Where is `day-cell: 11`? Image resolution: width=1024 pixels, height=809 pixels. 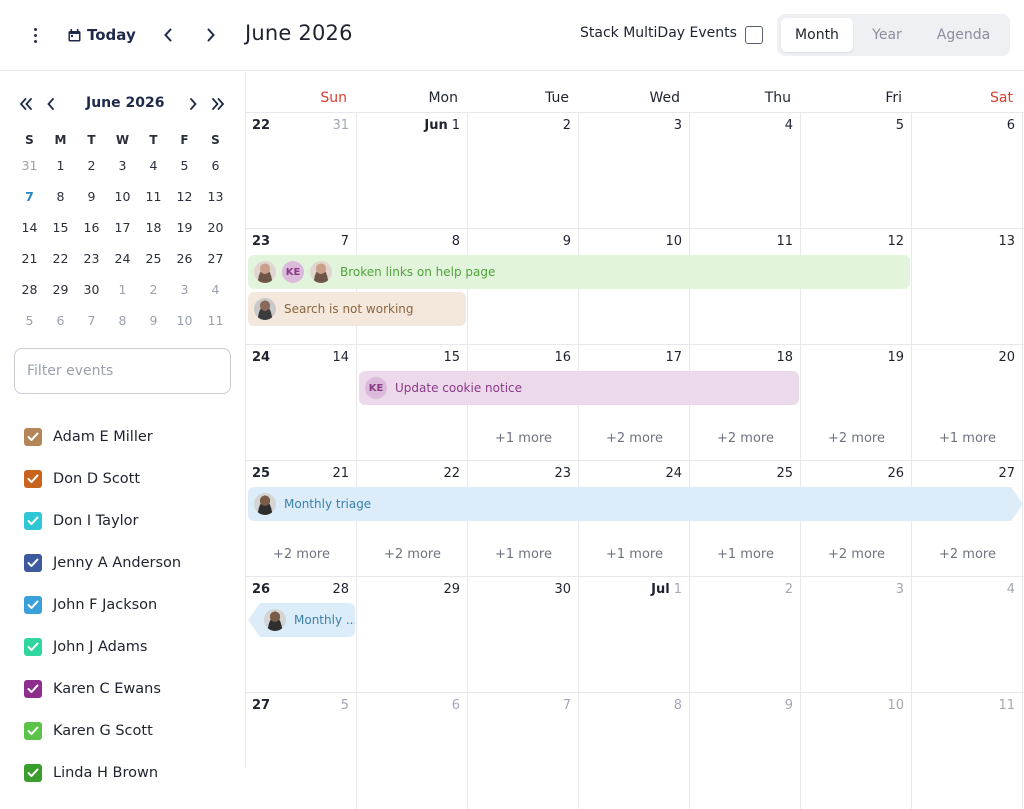 day-cell: 11 is located at coordinates (967, 751).